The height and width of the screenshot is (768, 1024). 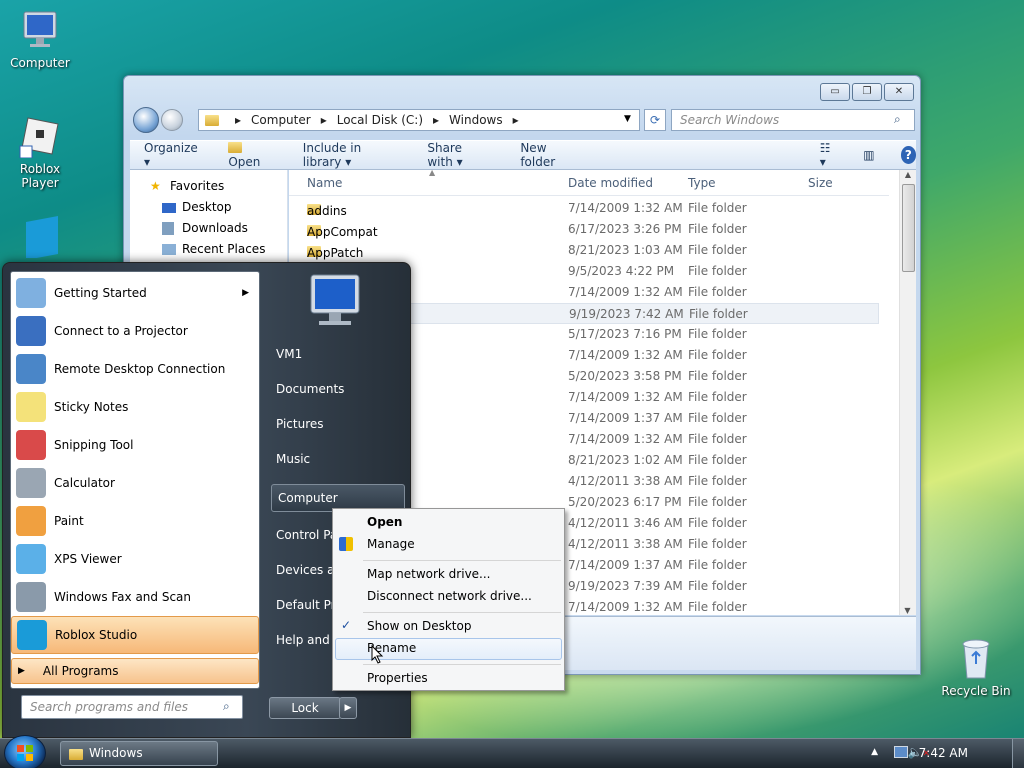 What do you see at coordinates (897, 119) in the screenshot?
I see `search-icon: ⌕` at bounding box center [897, 119].